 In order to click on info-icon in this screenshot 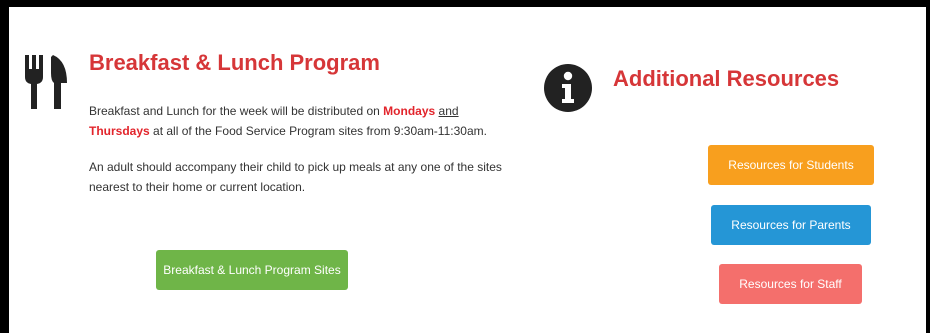, I will do `click(568, 88)`.